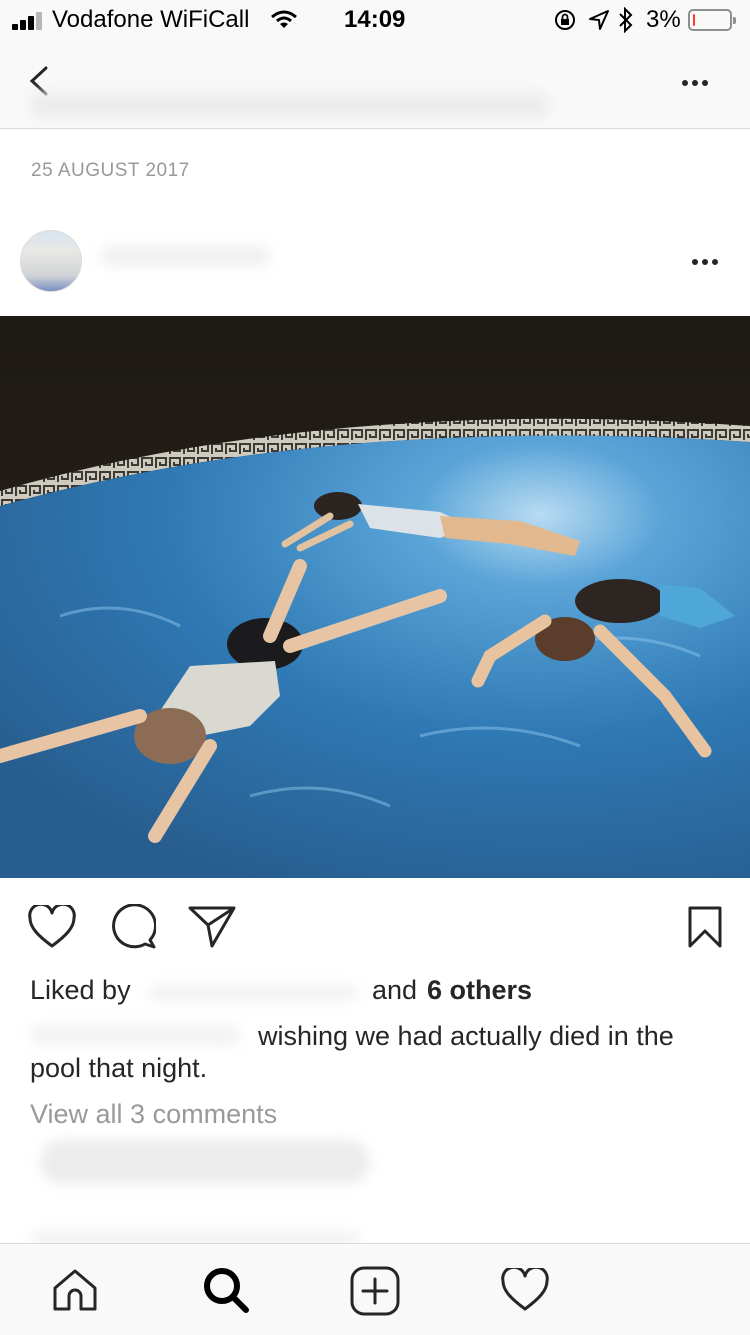 This screenshot has width=750, height=1335. What do you see at coordinates (705, 927) in the screenshot?
I see `bookmark-icon` at bounding box center [705, 927].